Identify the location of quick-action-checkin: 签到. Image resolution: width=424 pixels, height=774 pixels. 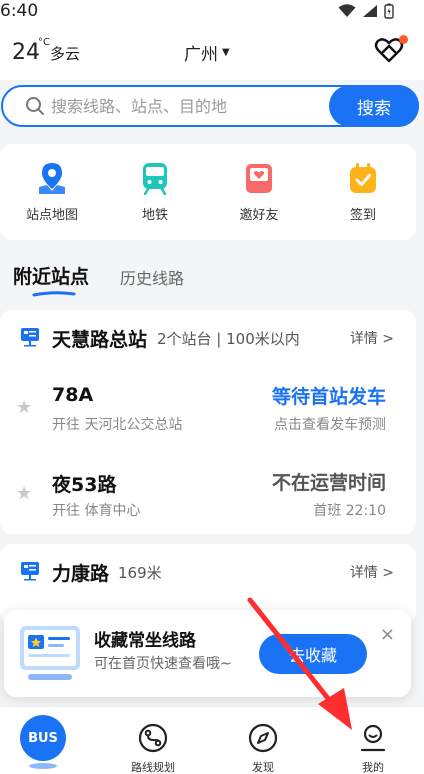
(363, 191).